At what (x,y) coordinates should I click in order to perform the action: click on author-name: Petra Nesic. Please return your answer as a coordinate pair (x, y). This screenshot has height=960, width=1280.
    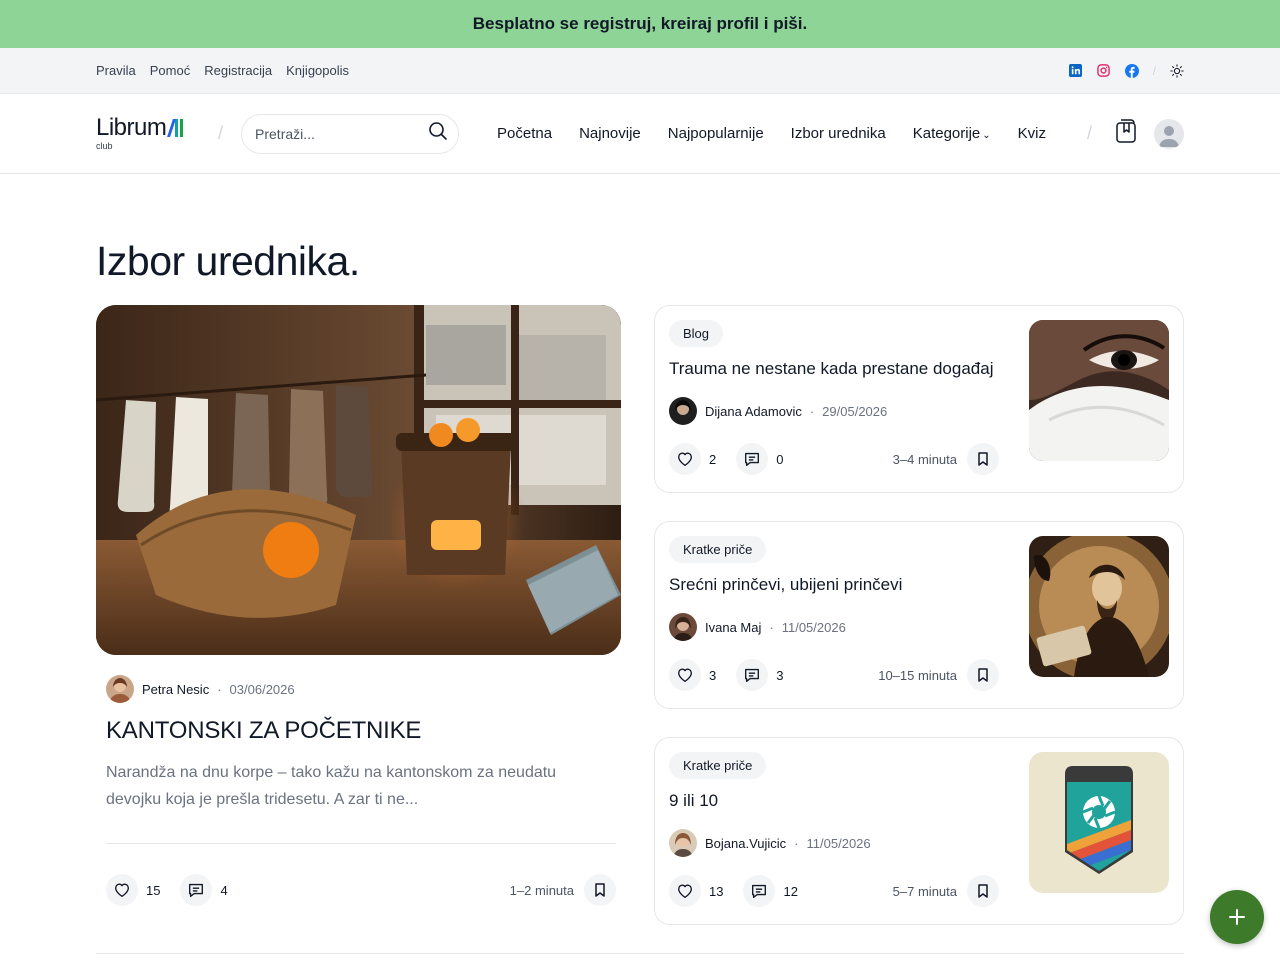
    Looking at the image, I should click on (175, 689).